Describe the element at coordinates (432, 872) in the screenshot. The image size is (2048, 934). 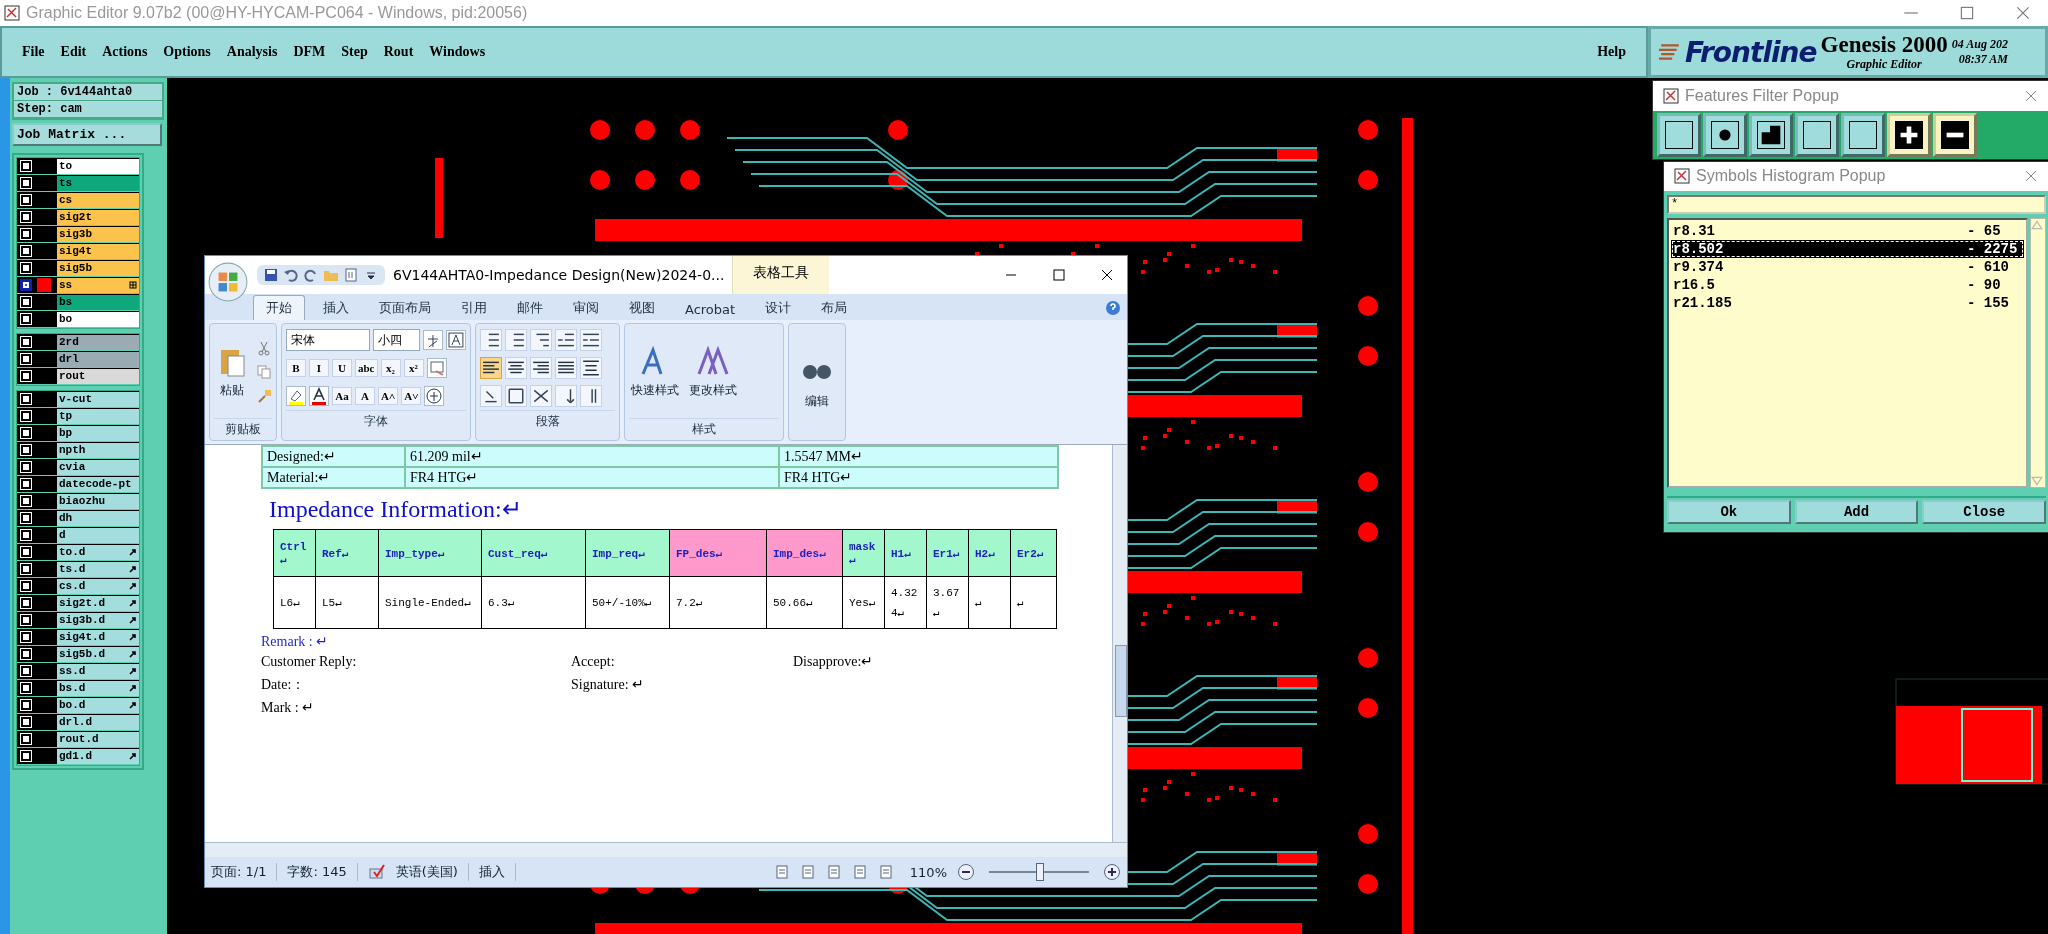
I see `language-status: 英语(美国)` at that location.